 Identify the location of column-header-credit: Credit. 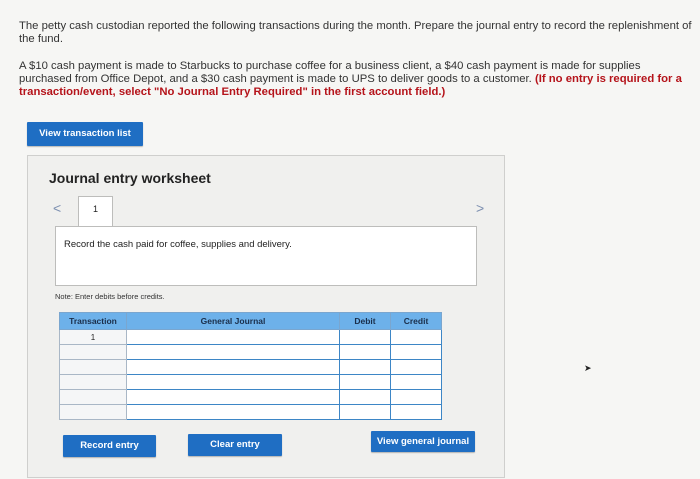
(416, 321).